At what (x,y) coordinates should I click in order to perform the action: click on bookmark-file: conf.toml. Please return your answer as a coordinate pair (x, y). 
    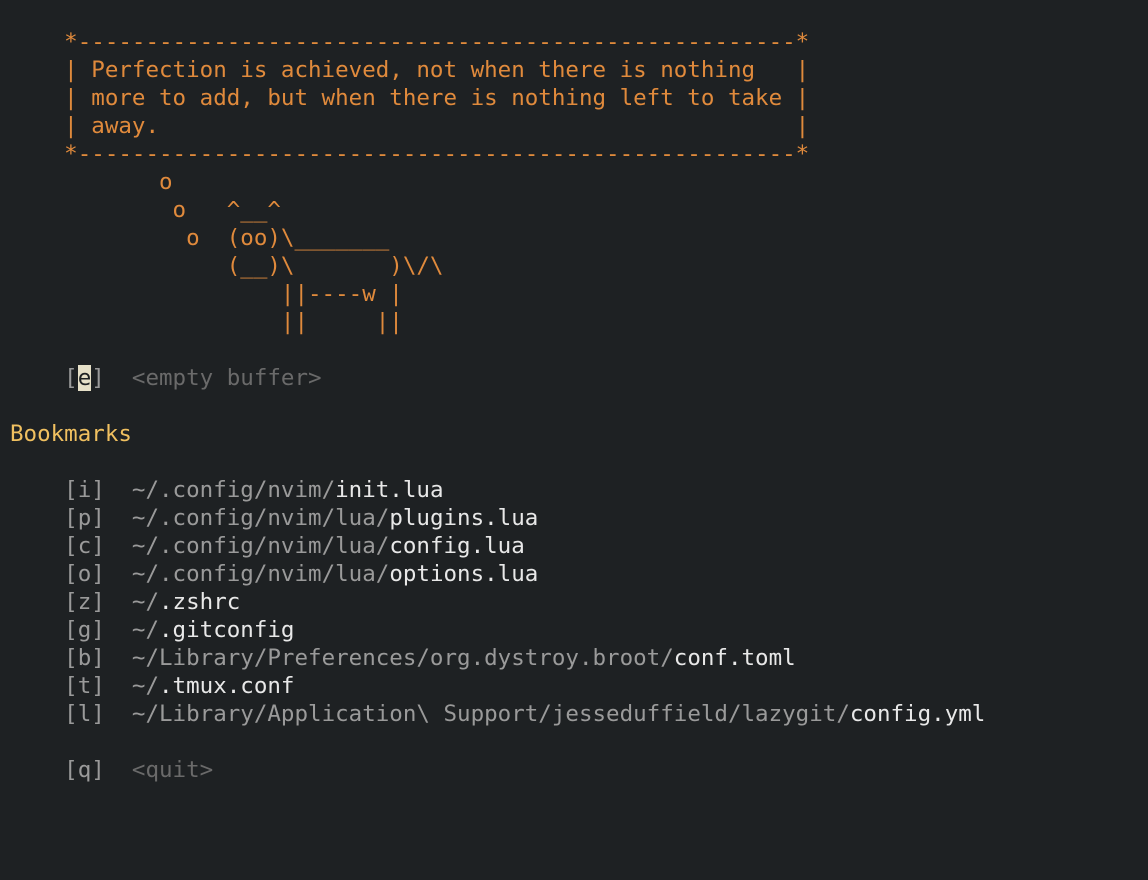
    Looking at the image, I should click on (734, 658).